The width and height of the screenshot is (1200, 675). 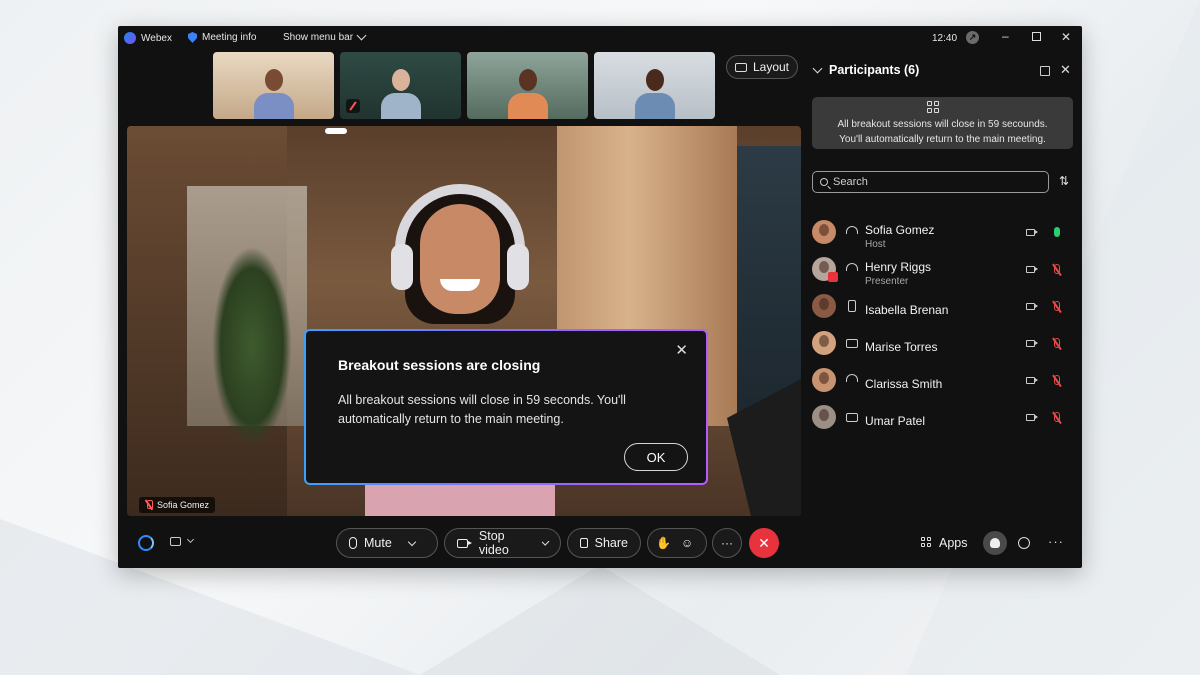 I want to click on shield-icon, so click(x=192, y=37).